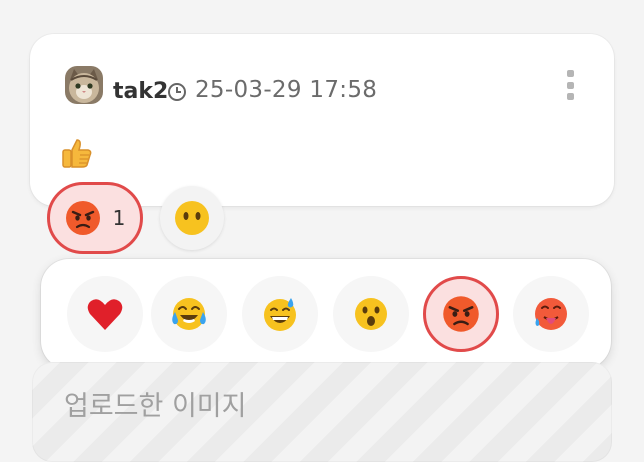  What do you see at coordinates (570, 85) in the screenshot?
I see `kebab-menu-icon` at bounding box center [570, 85].